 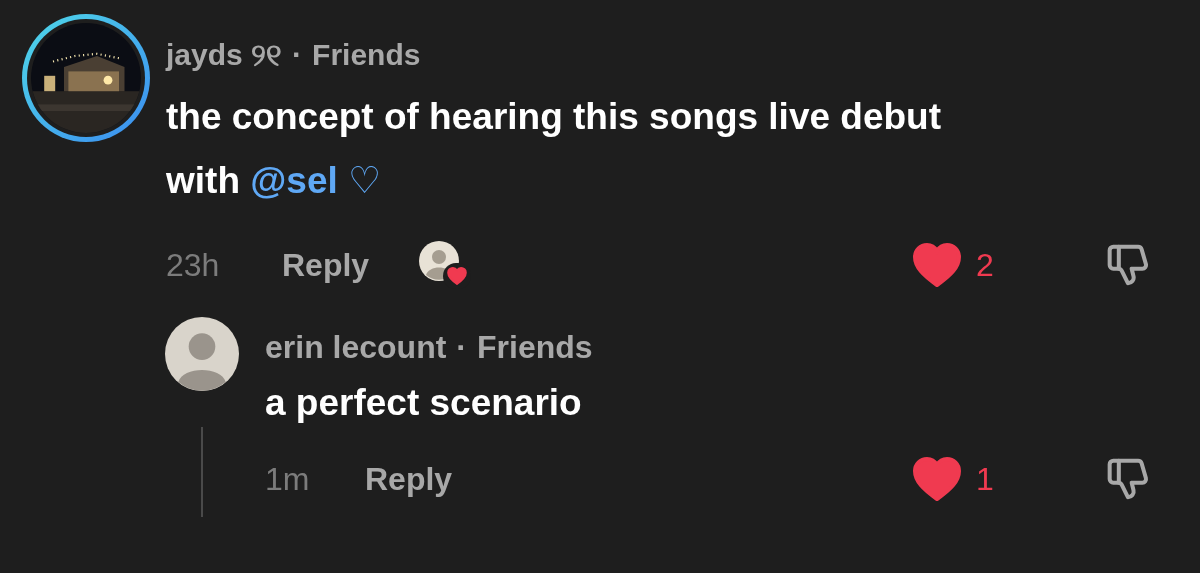 I want to click on timestamp: 1m, so click(x=288, y=479).